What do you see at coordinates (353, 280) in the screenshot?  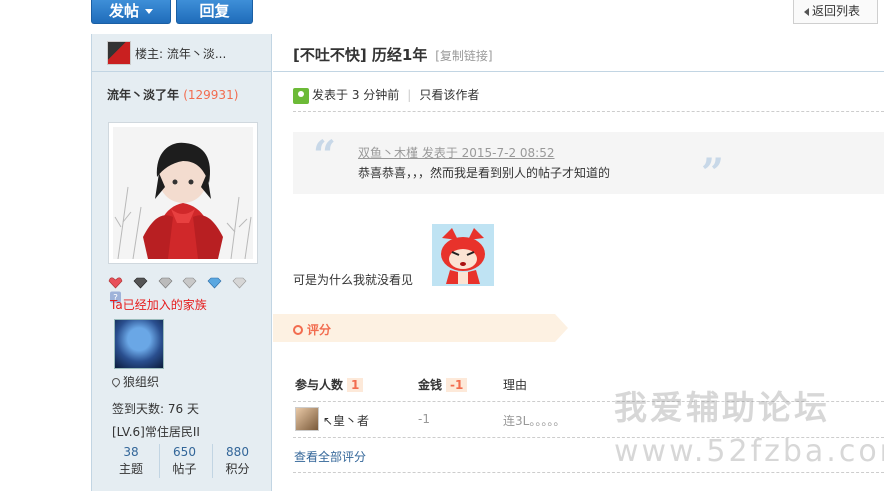 I see `post-body-text: 可是为什么我就没看见` at bounding box center [353, 280].